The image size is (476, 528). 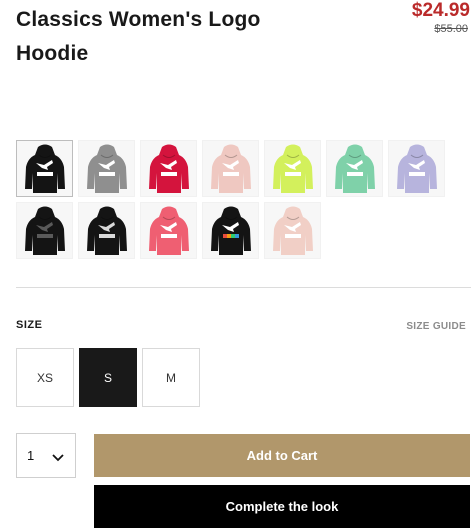 I want to click on divider, so click(x=243, y=287).